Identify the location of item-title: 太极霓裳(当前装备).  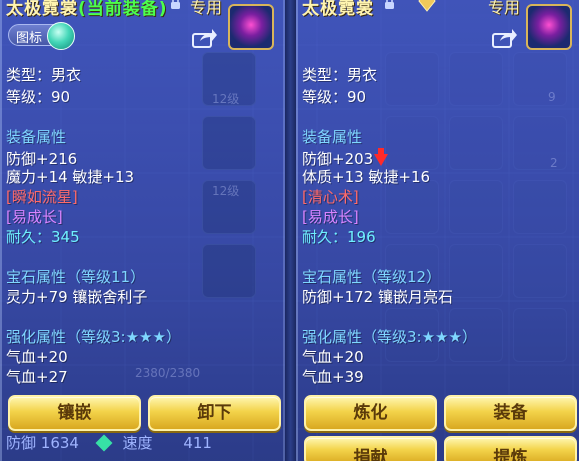
(87, 9).